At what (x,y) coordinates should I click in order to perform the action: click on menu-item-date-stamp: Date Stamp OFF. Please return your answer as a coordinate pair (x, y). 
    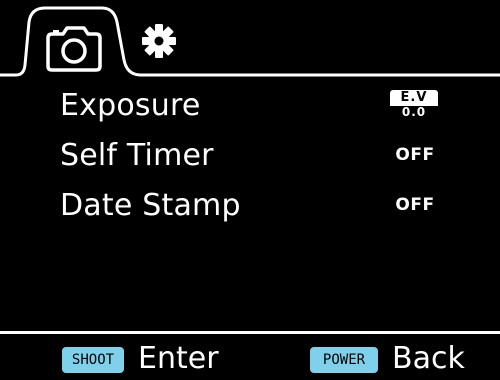
    Looking at the image, I should click on (250, 207).